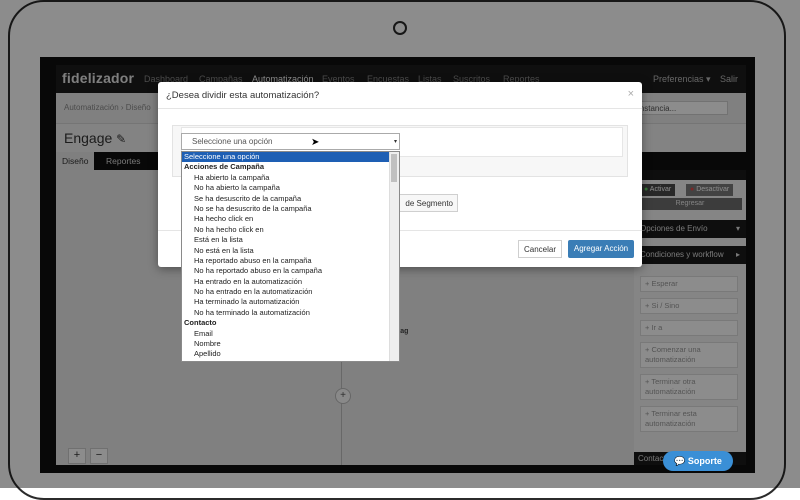 The height and width of the screenshot is (500, 800). I want to click on option-item: Ha abierto la campaña, so click(286, 178).